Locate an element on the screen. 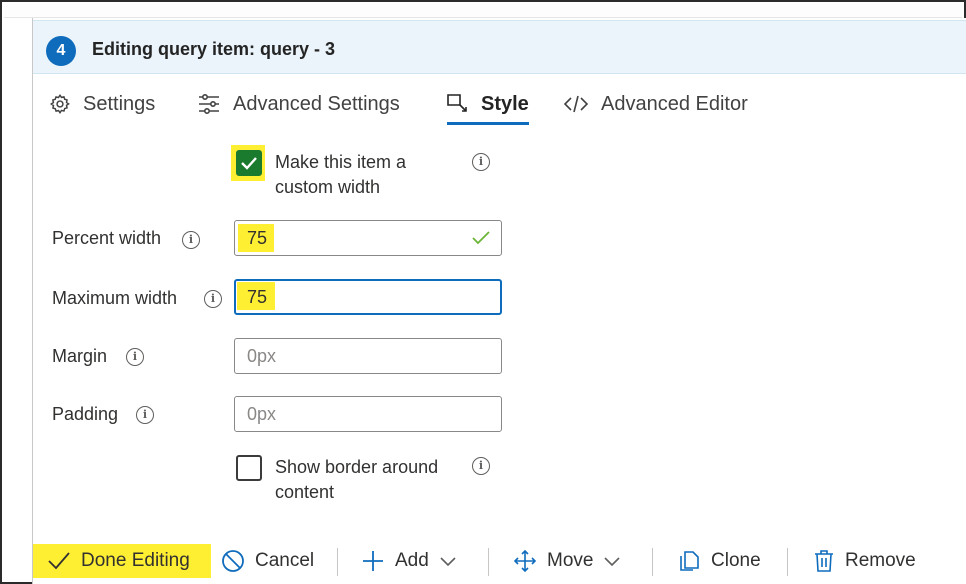  remove-button: Remove is located at coordinates (864, 561).